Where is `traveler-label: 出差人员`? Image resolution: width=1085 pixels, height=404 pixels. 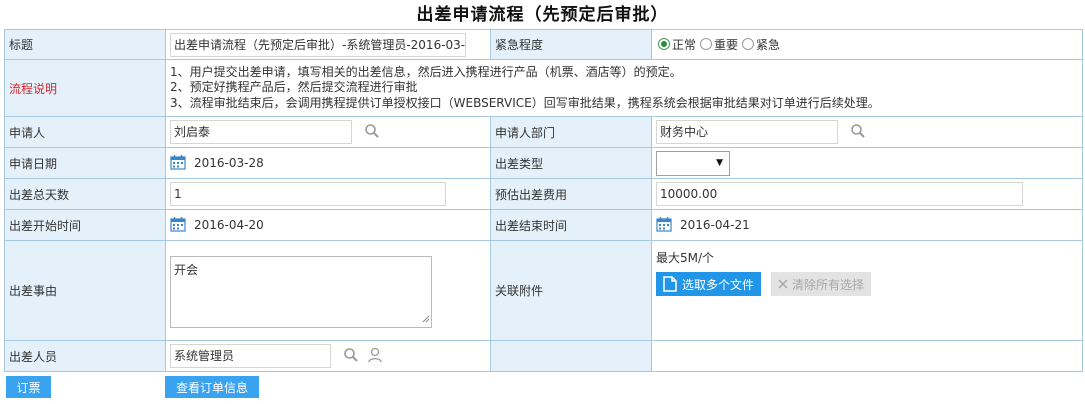
traveler-label: 出差人员 is located at coordinates (85, 356).